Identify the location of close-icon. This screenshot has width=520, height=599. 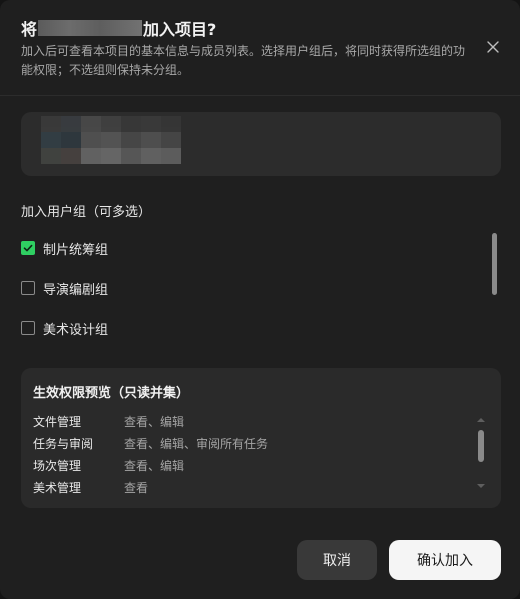
(493, 47).